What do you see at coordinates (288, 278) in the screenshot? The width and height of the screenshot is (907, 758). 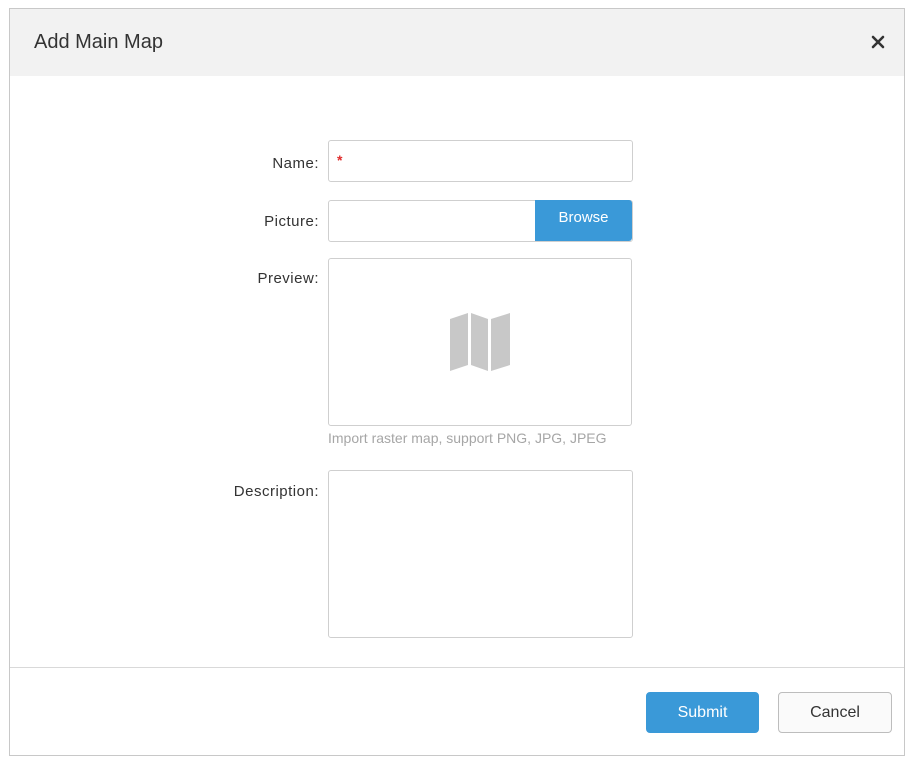 I see `preview-label: Preview:` at bounding box center [288, 278].